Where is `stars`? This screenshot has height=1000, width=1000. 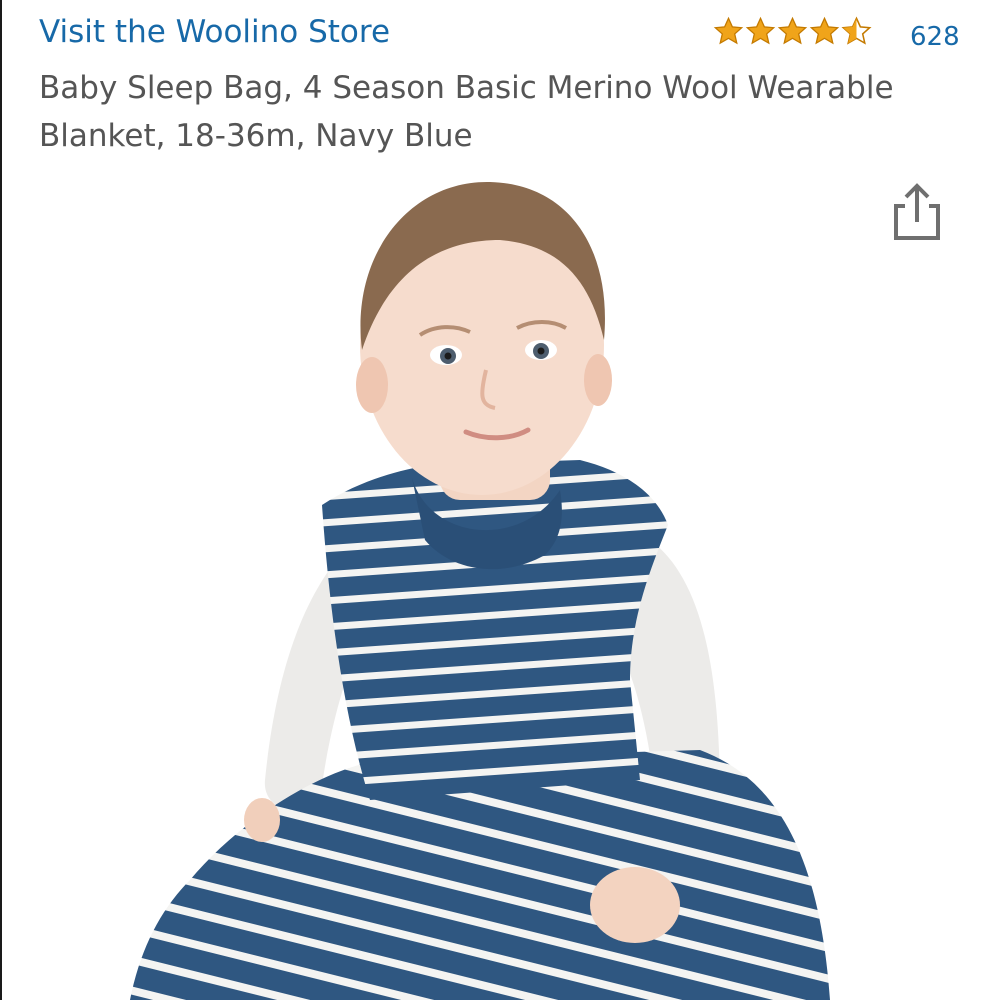 stars is located at coordinates (792, 31).